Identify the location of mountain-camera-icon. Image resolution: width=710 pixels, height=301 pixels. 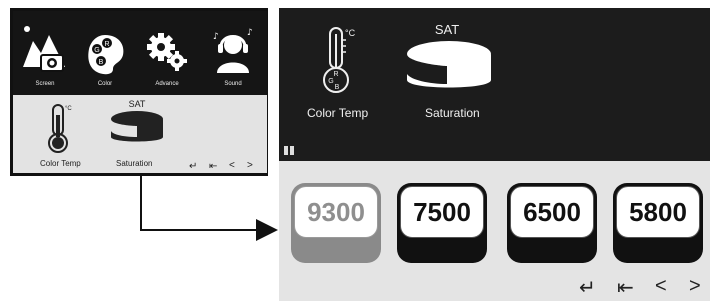
(44, 49).